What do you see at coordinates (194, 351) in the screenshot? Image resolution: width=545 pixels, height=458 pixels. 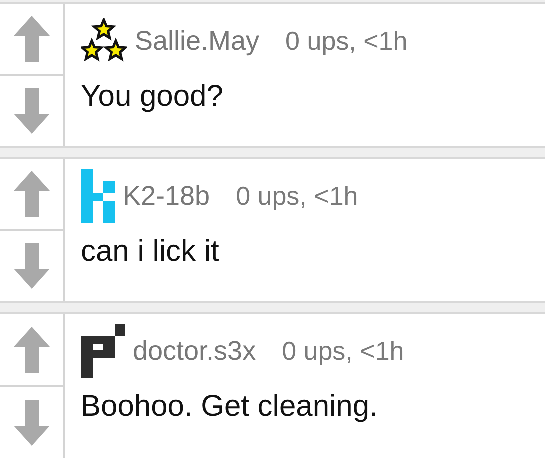 I see `username-link: doctor.s3x` at bounding box center [194, 351].